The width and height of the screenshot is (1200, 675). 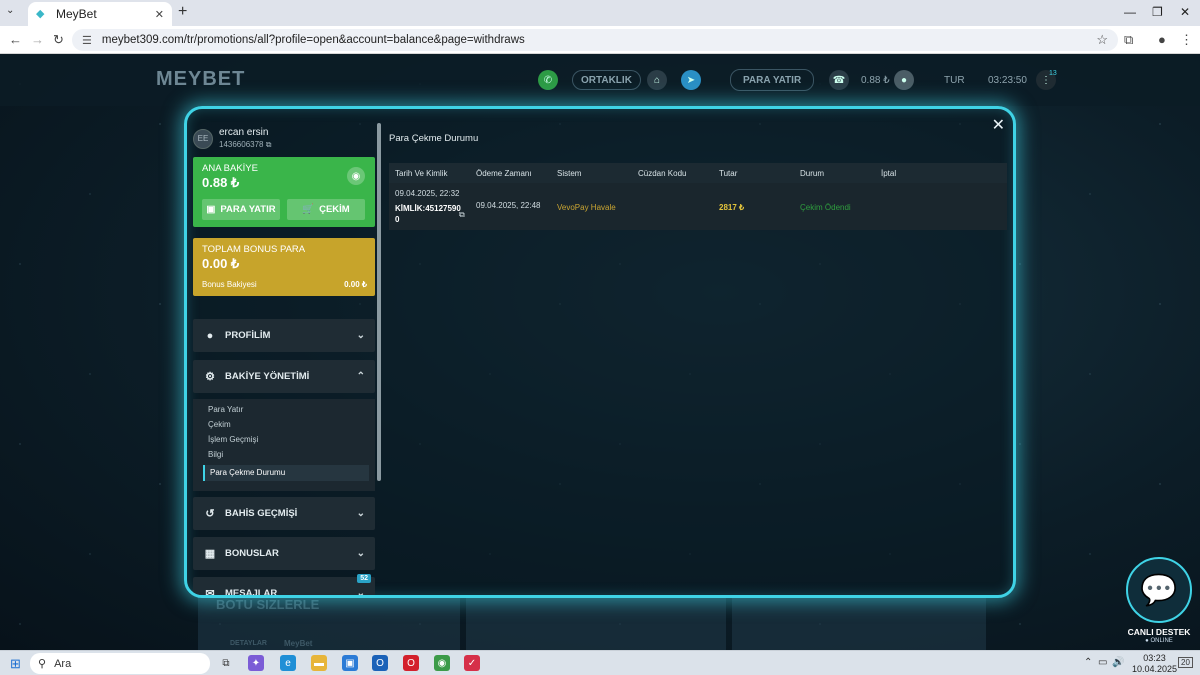 I want to click on user-name: ercan ersin, so click(x=244, y=132).